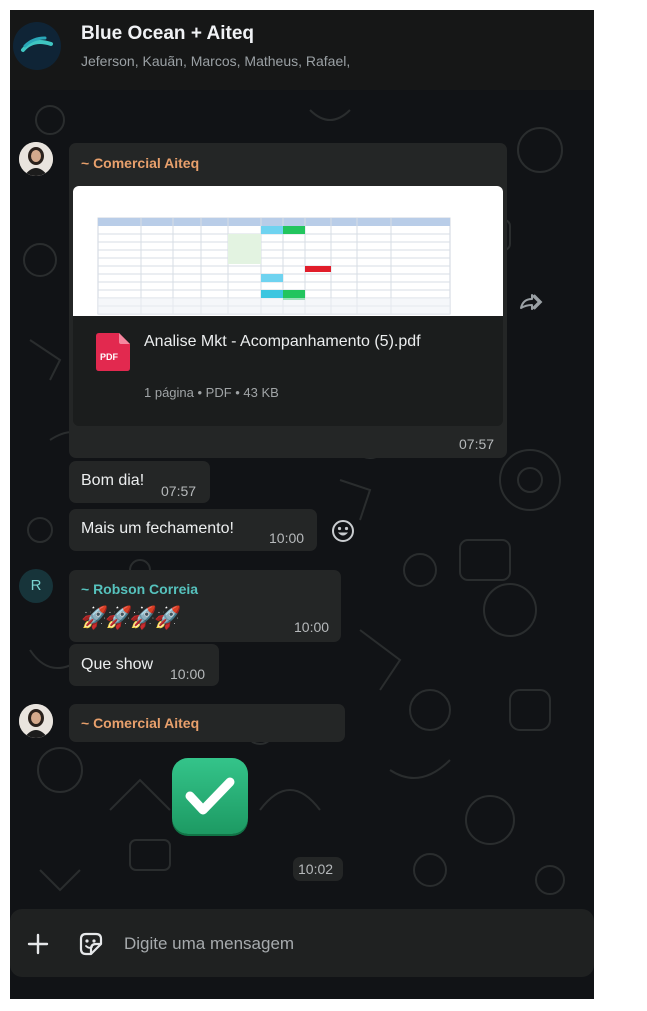 The height and width of the screenshot is (1011, 647). Describe the element at coordinates (157, 528) in the screenshot. I see `message-text: Mais um fechamento!` at that location.